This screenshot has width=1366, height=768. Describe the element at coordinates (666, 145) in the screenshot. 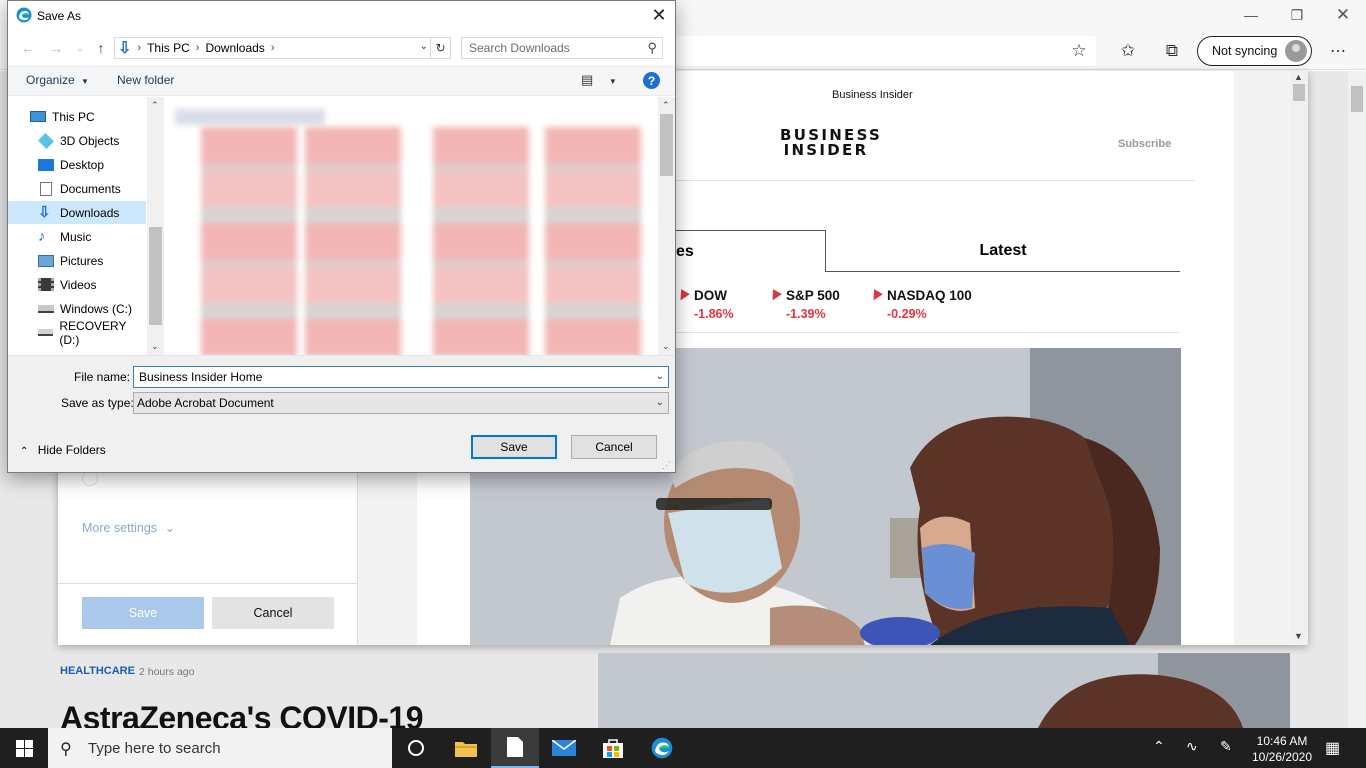

I see `file-list-scroll-thumb` at that location.